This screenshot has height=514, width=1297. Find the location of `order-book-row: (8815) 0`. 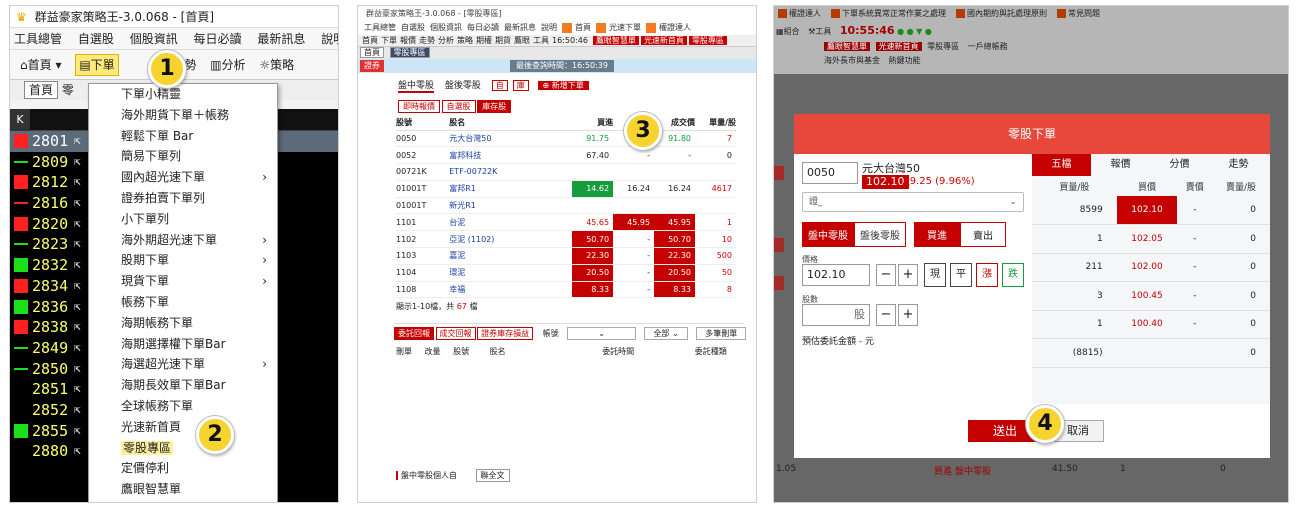

order-book-row: (8815) 0 is located at coordinates (1151, 353).